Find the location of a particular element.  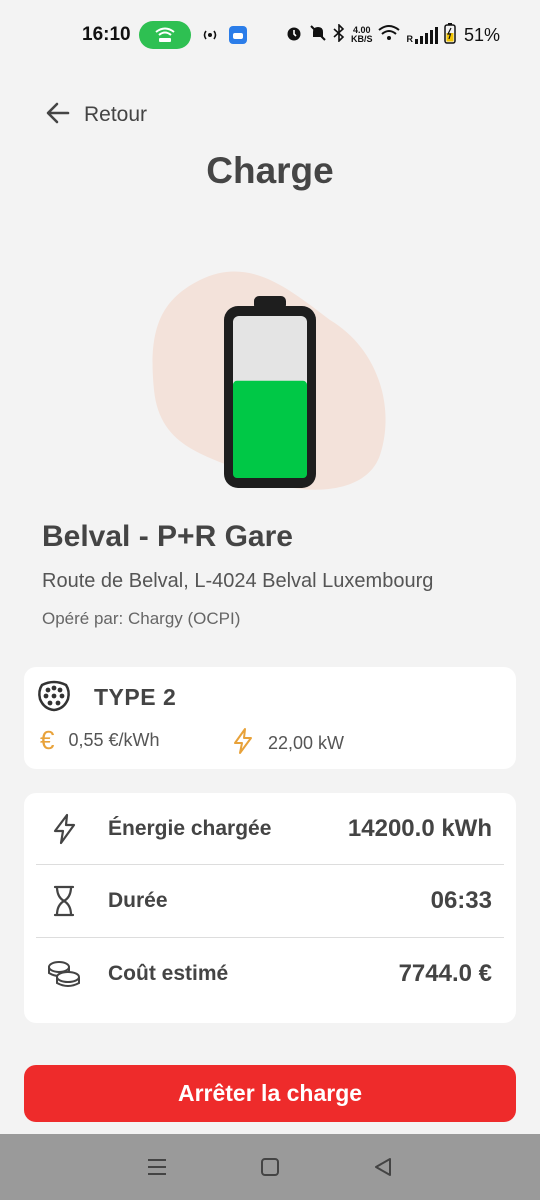

wifi-icon is located at coordinates (389, 35).